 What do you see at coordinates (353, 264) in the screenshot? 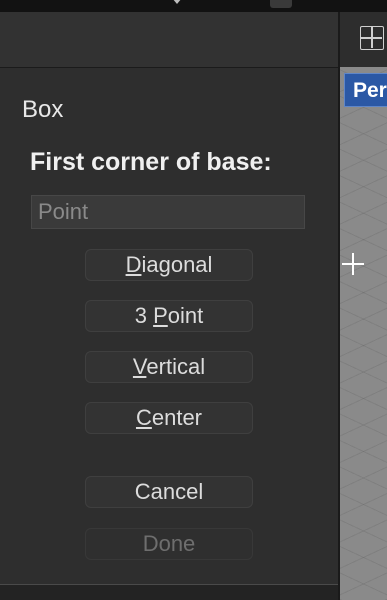
I see `cursor-crosshair-icon` at bounding box center [353, 264].